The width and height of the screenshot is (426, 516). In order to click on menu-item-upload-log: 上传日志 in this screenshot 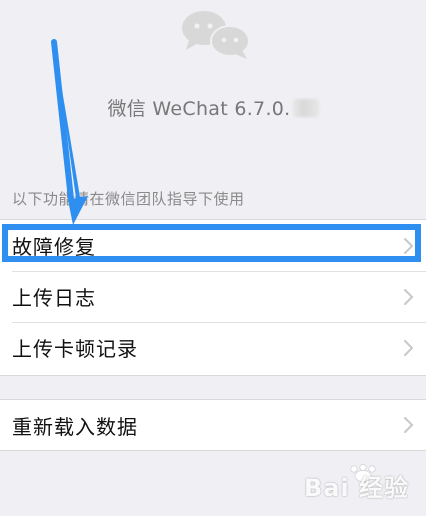, I will do `click(213, 296)`.